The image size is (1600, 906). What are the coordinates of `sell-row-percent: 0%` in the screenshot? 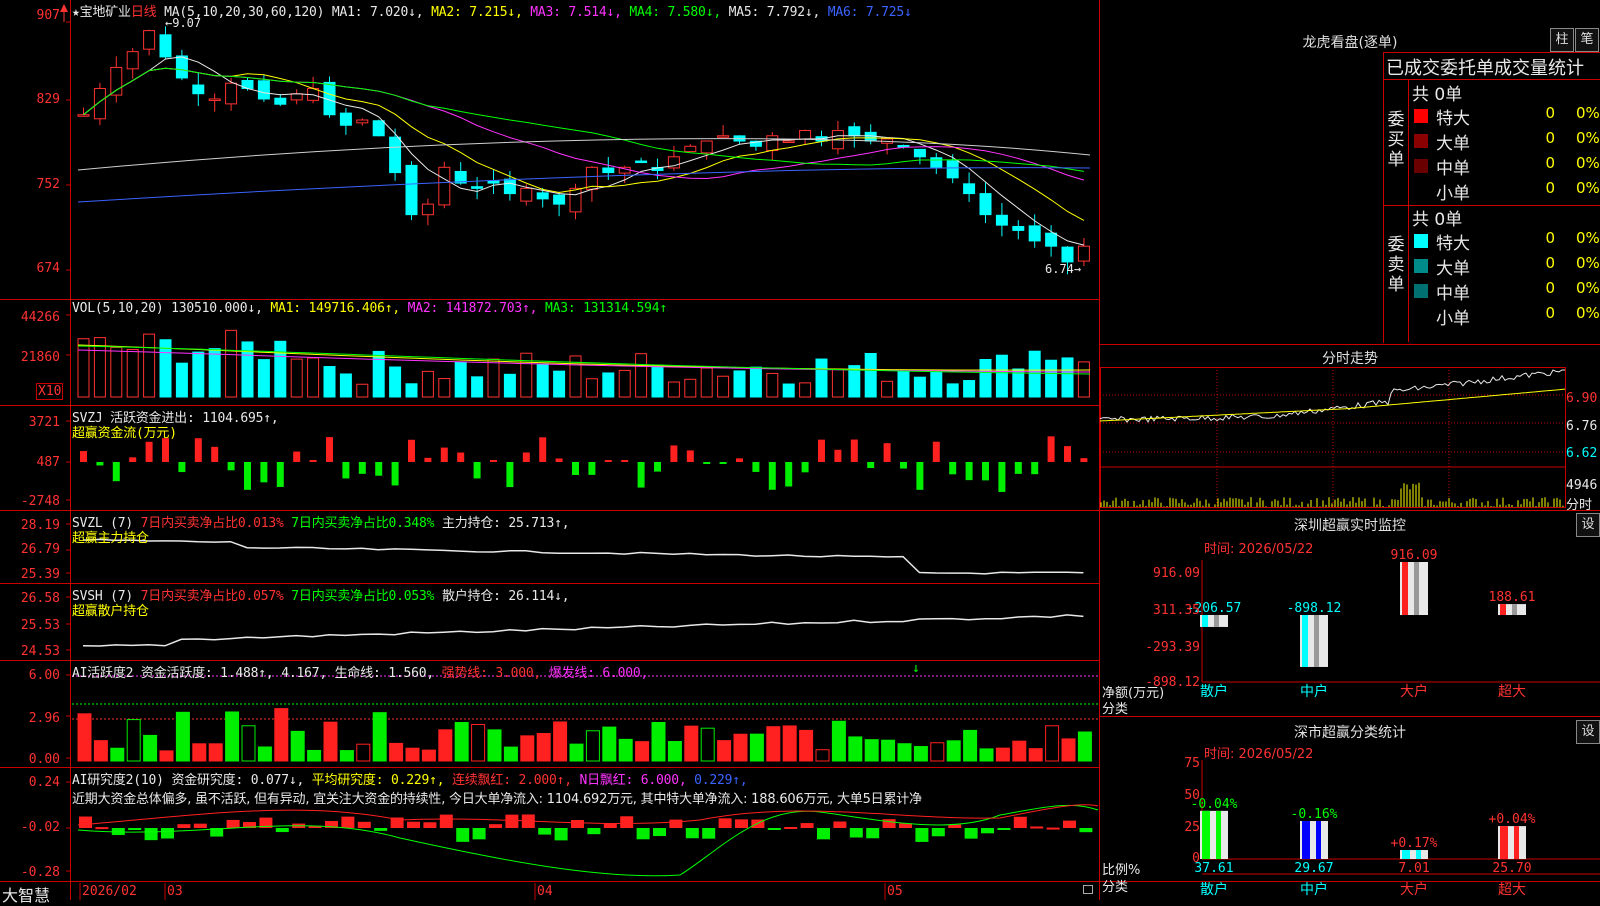 It's located at (1588, 263).